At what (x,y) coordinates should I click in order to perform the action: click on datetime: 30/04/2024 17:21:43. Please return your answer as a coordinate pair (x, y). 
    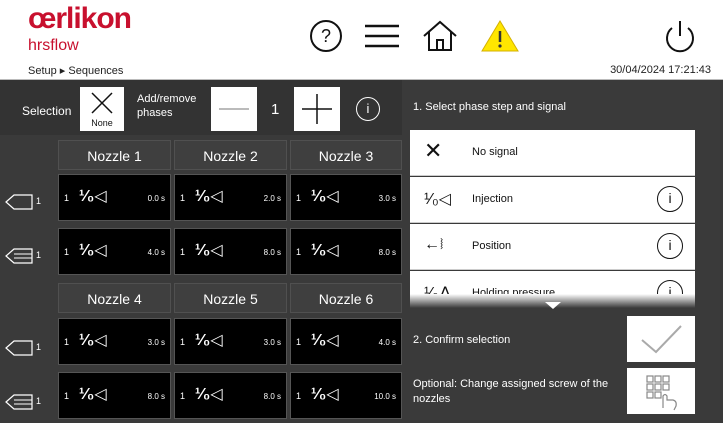
    Looking at the image, I should click on (660, 70).